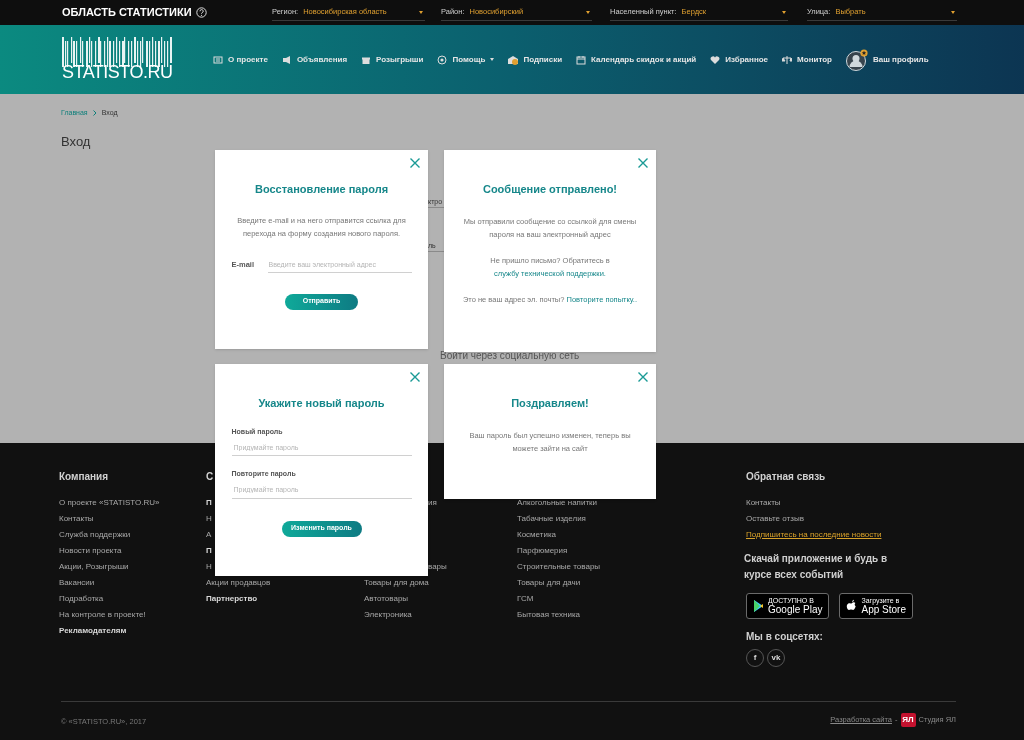  Describe the element at coordinates (542, 551) in the screenshot. I see `footer-link: Парфюмерия` at that location.